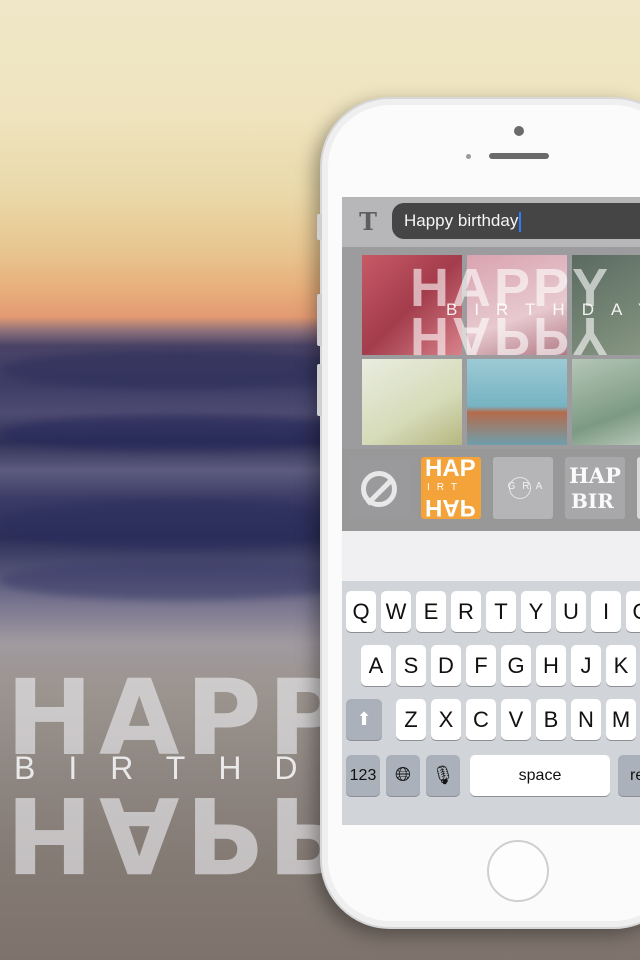 Image resolution: width=640 pixels, height=960 pixels. Describe the element at coordinates (466, 611) in the screenshot. I see `key: R` at that location.